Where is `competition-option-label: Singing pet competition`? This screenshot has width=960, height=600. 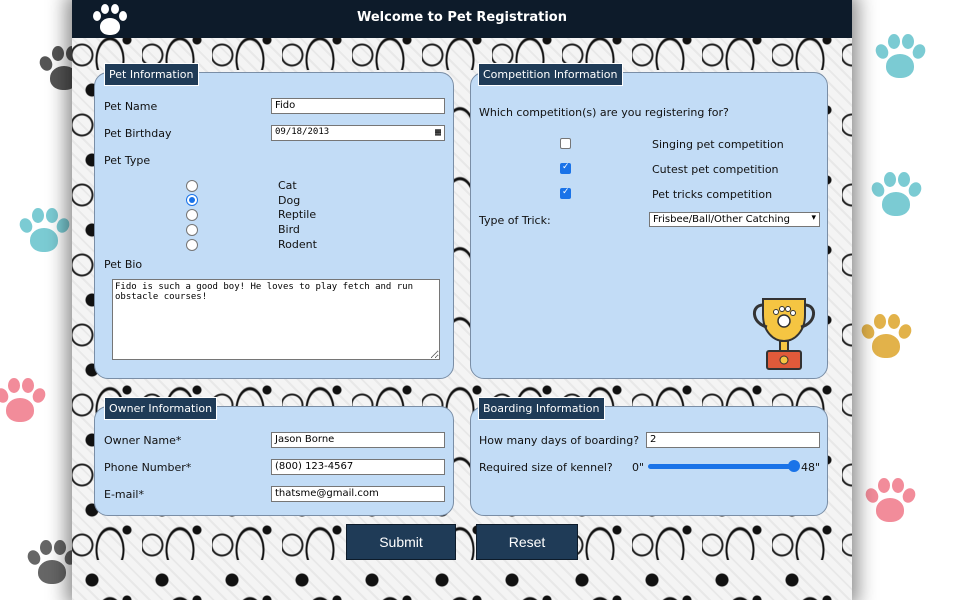
competition-option-label: Singing pet competition is located at coordinates (718, 144).